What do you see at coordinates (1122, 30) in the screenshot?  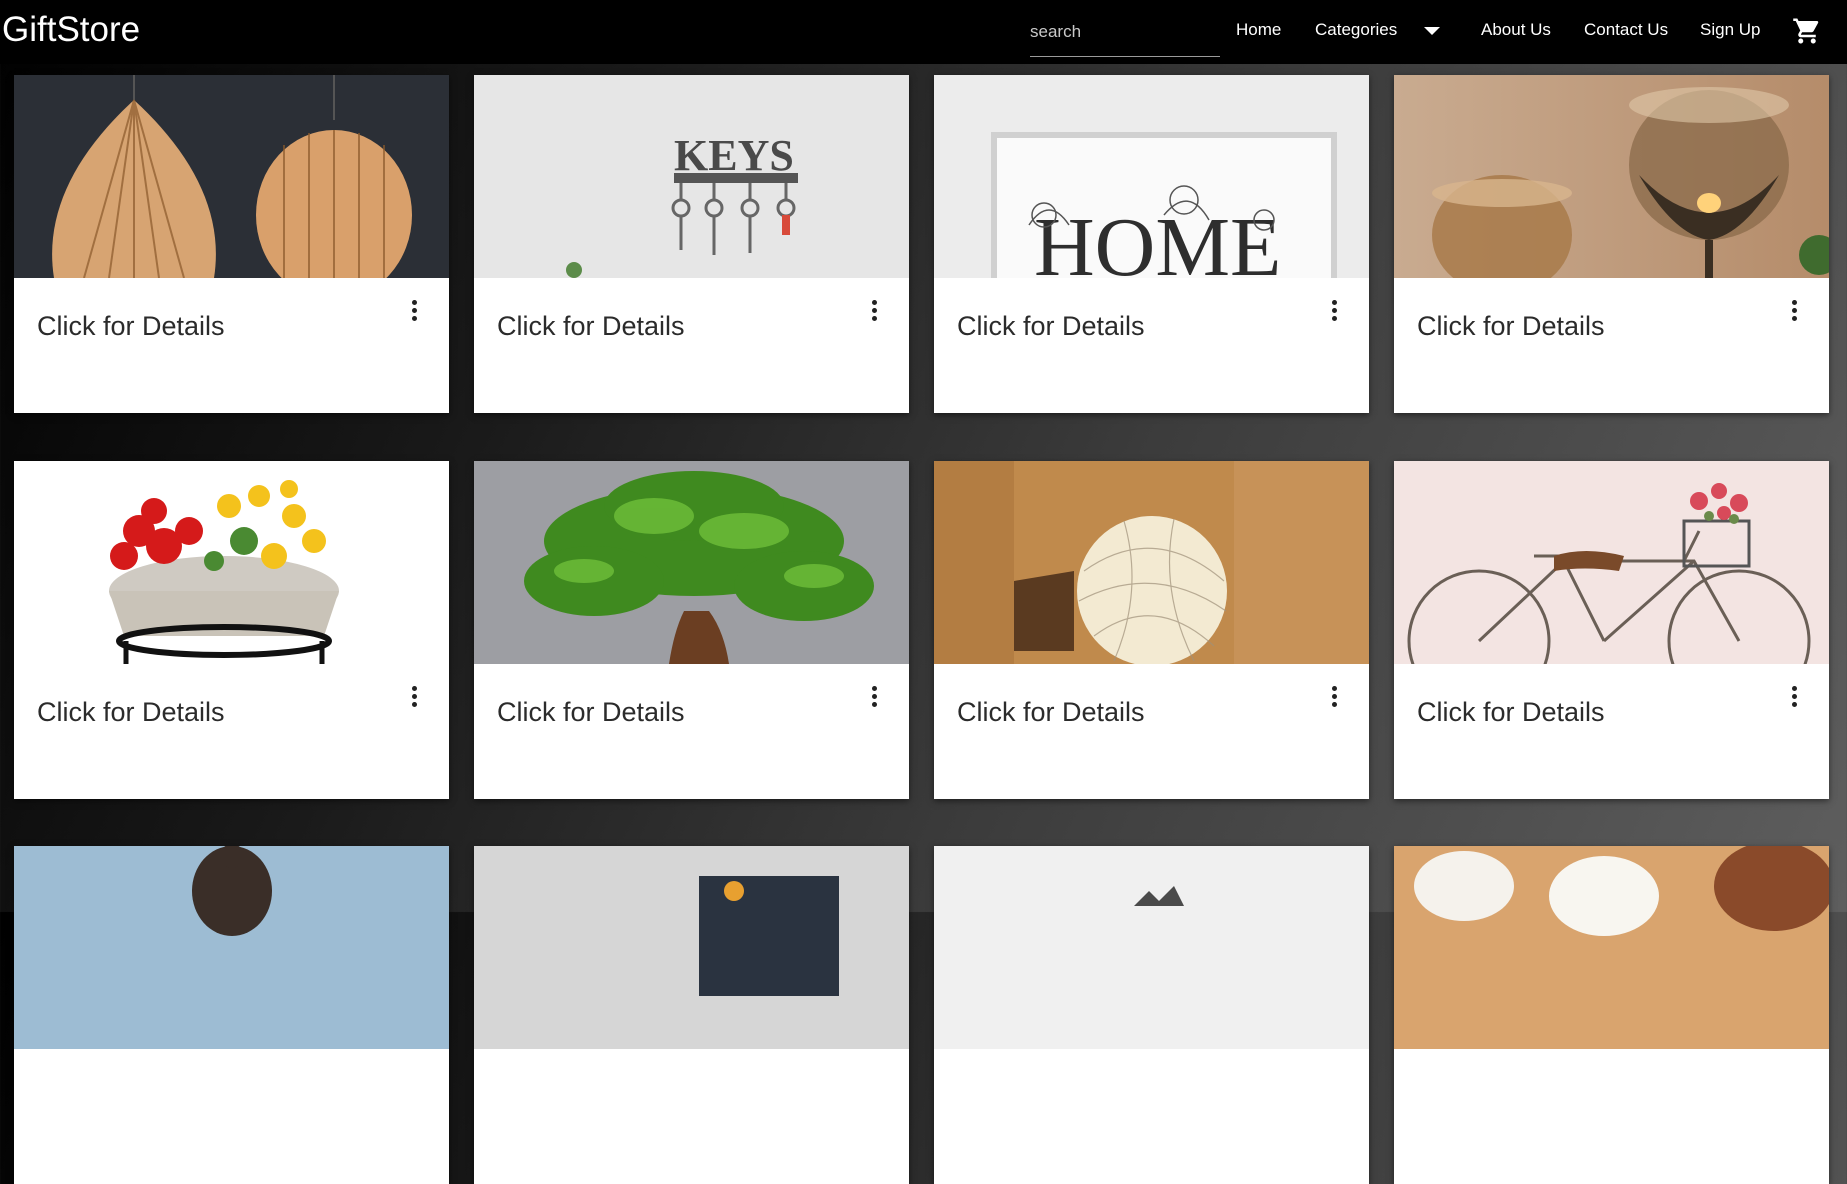 I see `search-input` at bounding box center [1122, 30].